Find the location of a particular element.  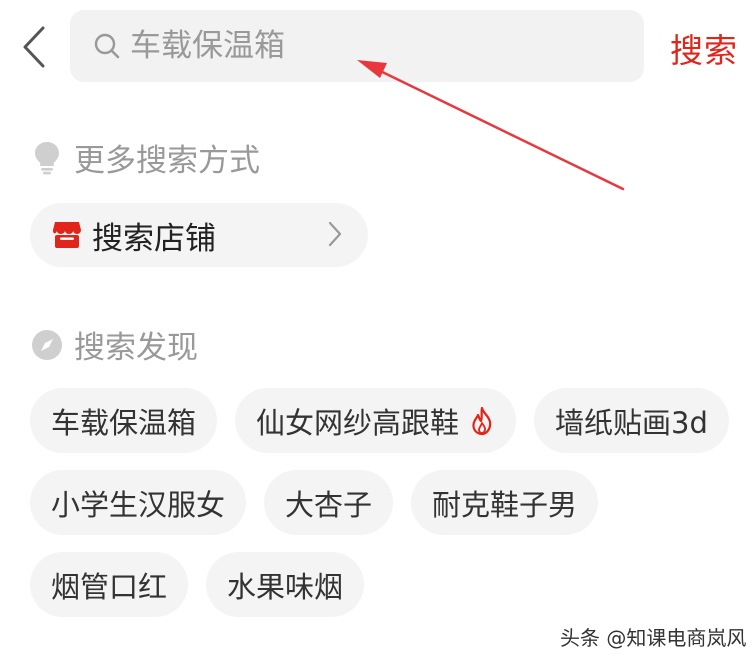

discovery-tag-label: 车载保温箱 is located at coordinates (124, 422).